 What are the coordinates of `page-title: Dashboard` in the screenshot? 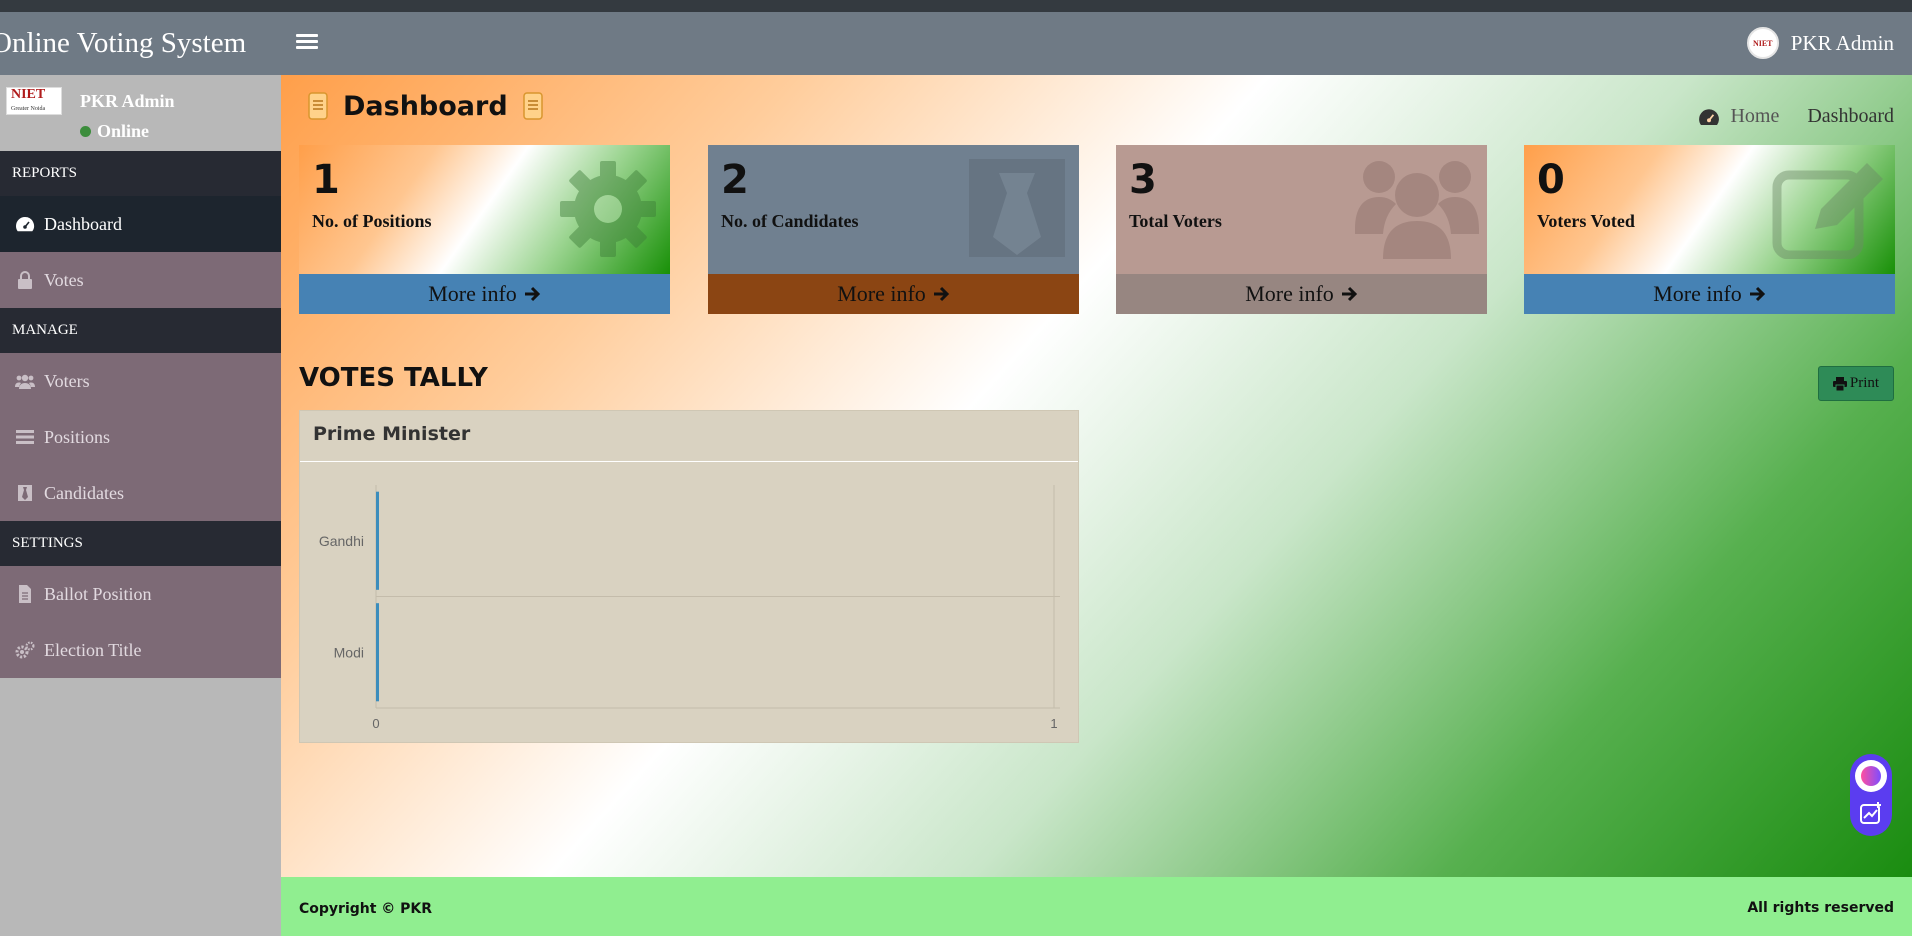 It's located at (425, 106).